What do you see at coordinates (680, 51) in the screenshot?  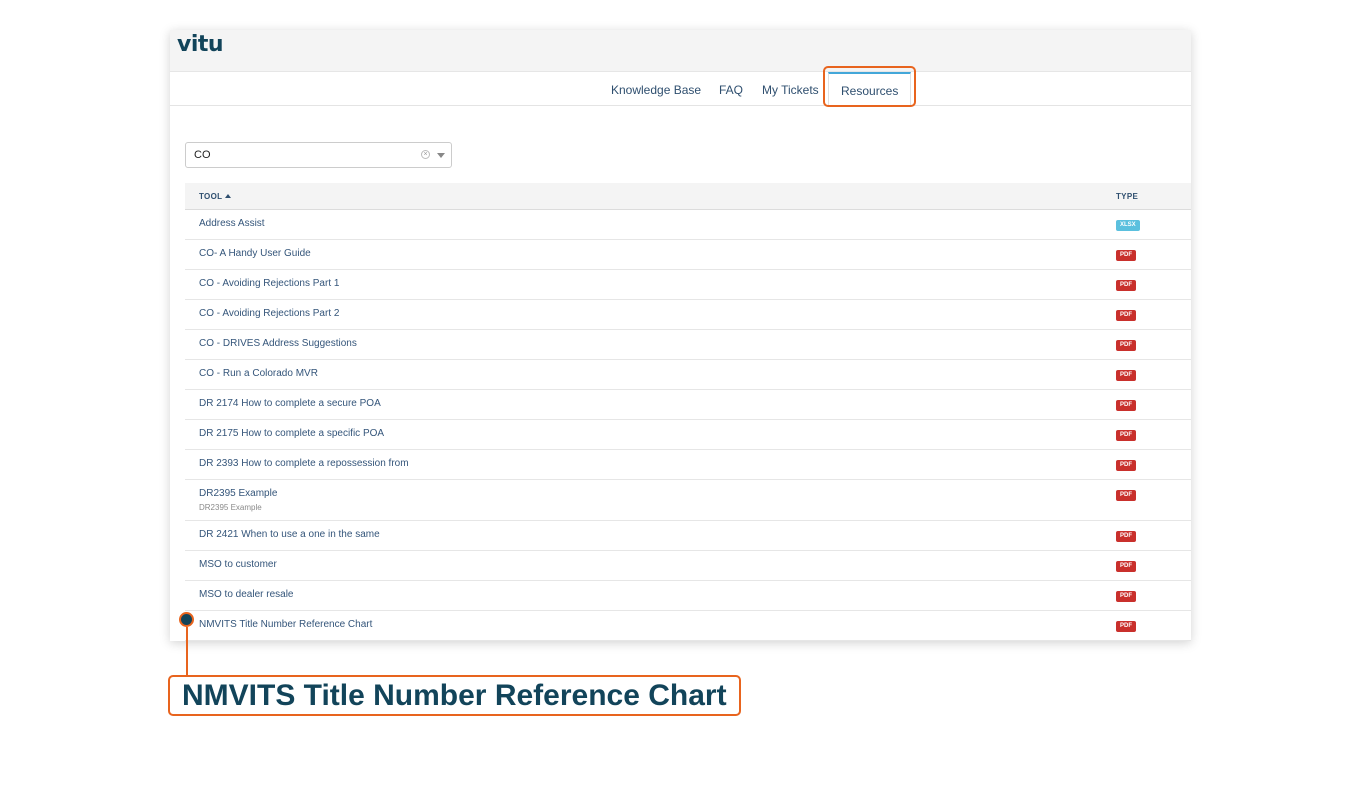 I see `top-bar: vitu` at bounding box center [680, 51].